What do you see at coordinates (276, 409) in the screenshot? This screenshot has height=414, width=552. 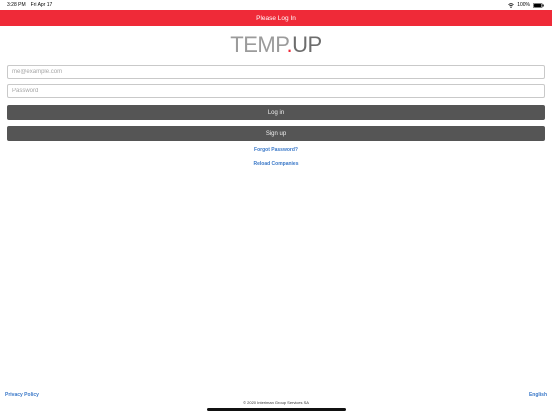 I see `home-indicator` at bounding box center [276, 409].